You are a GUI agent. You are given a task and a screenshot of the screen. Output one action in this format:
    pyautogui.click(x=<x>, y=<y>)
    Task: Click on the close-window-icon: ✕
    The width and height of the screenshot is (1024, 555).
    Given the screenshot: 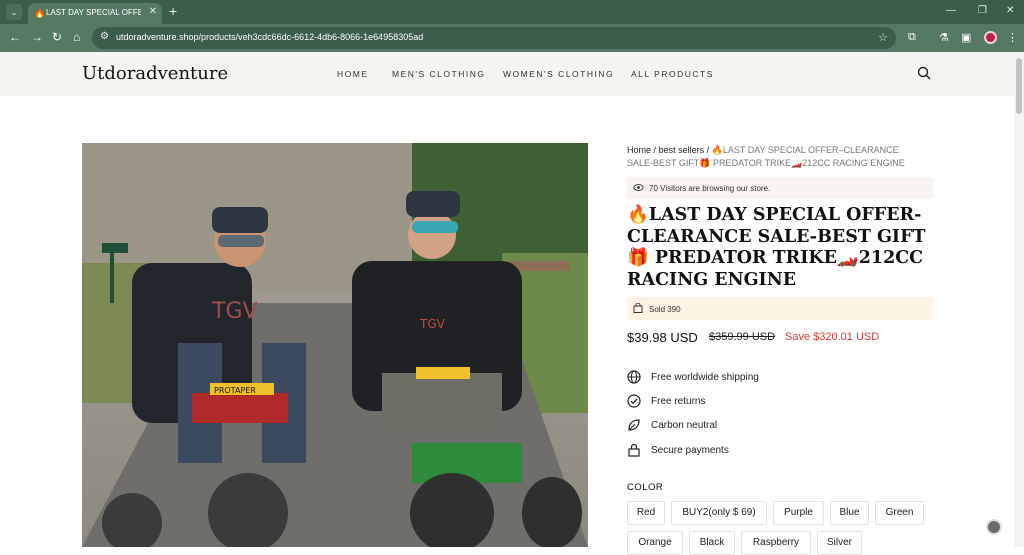 What is the action you would take?
    pyautogui.click(x=1010, y=10)
    